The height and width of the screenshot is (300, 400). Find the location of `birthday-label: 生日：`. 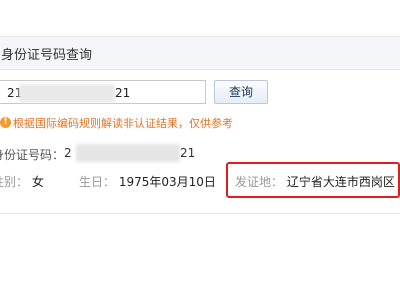

birthday-label: 生日： is located at coordinates (97, 182).